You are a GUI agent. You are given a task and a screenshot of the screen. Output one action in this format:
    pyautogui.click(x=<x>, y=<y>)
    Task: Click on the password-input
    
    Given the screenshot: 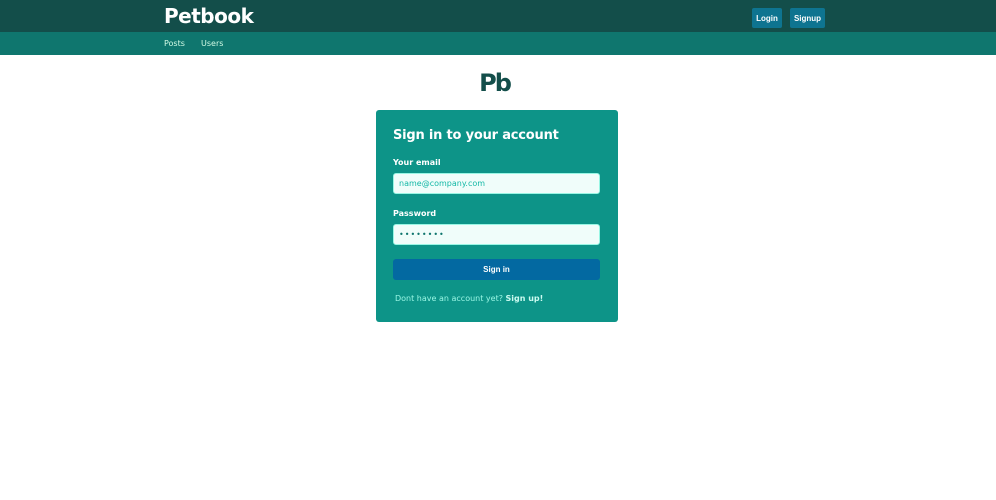 What is the action you would take?
    pyautogui.click(x=496, y=234)
    